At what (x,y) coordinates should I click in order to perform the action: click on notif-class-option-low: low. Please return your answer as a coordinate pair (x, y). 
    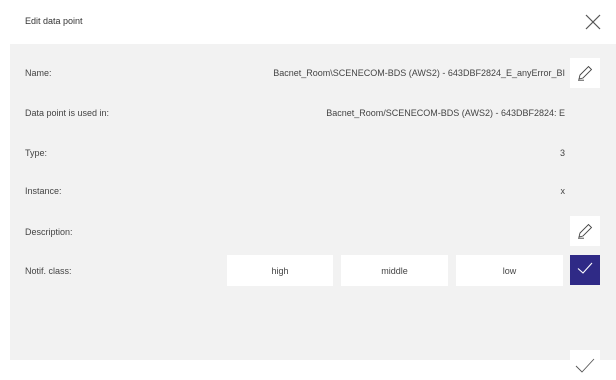
    Looking at the image, I should click on (509, 270).